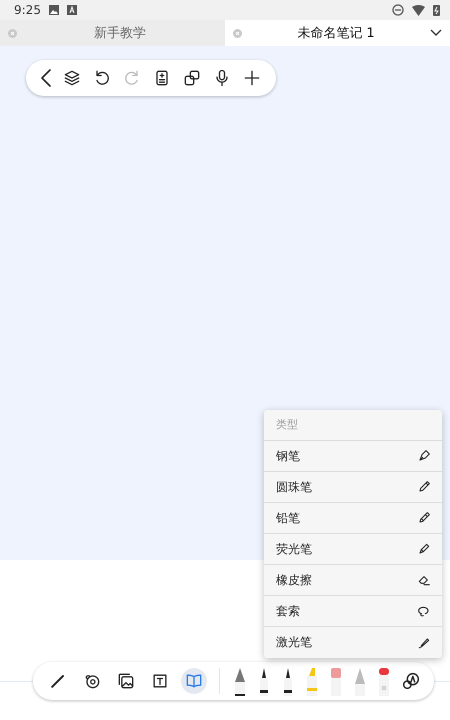 The width and height of the screenshot is (450, 720). Describe the element at coordinates (27, 10) in the screenshot. I see `status-time: 9:25` at that location.